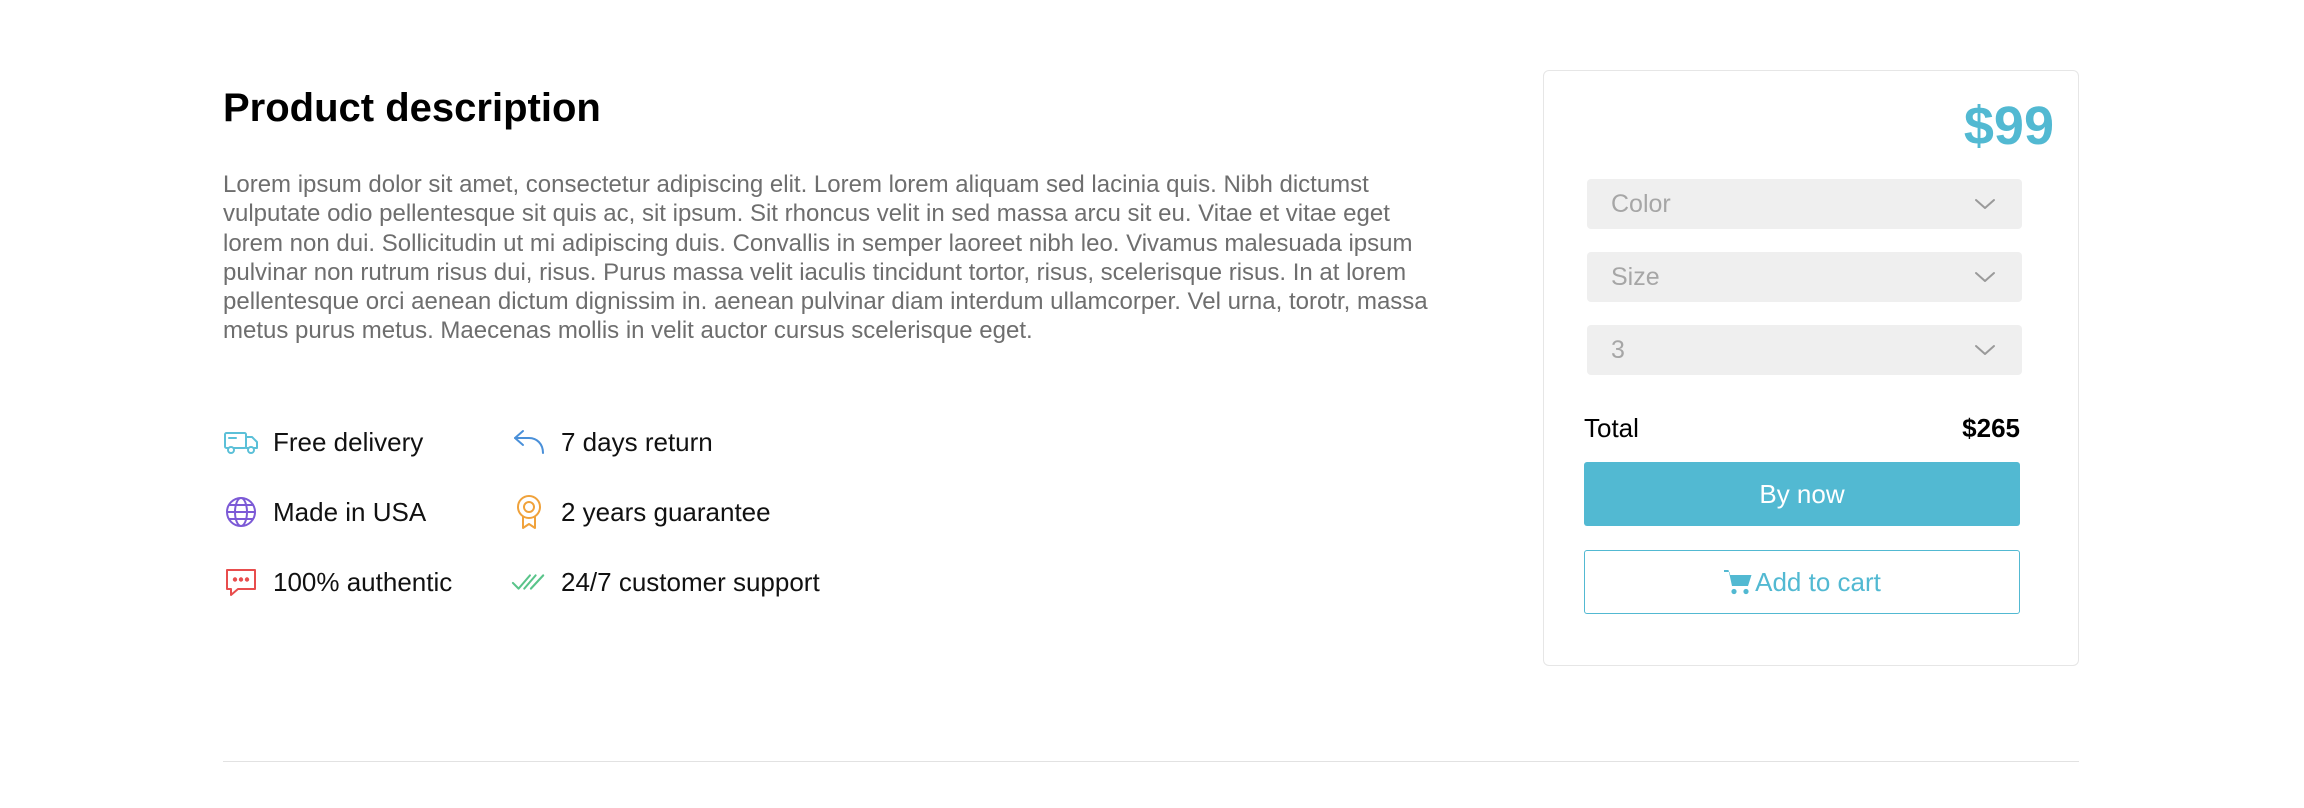 This screenshot has width=2304, height=808. I want to click on feature-made-in-usa: Made in USA, so click(367, 512).